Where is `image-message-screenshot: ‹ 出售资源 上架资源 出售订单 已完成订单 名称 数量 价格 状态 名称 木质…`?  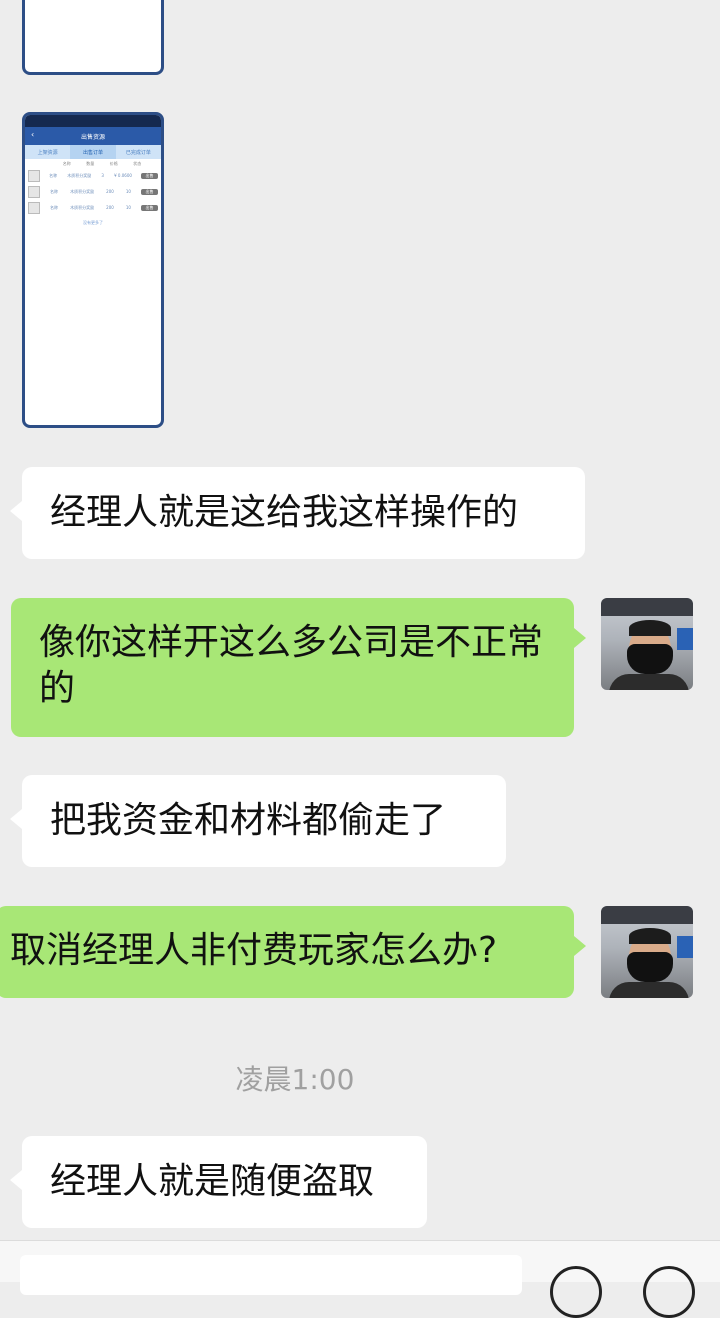 image-message-screenshot: ‹ 出售资源 上架资源 出售订单 已完成订单 名称 数量 价格 状态 名称 木质… is located at coordinates (93, 270).